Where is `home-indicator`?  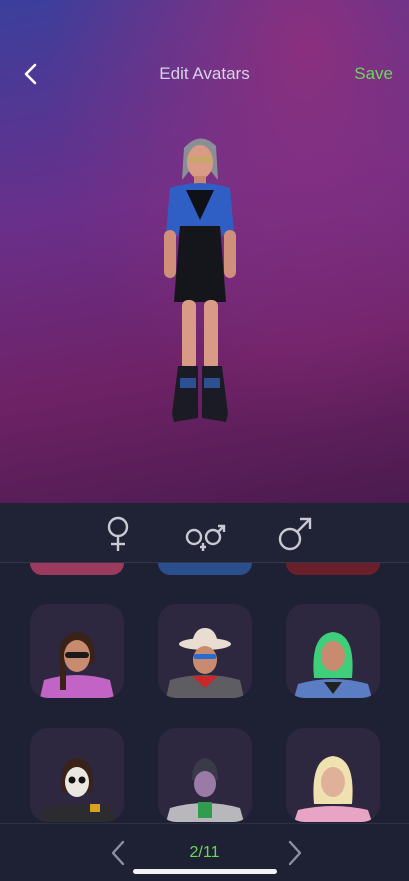 home-indicator is located at coordinates (205, 871).